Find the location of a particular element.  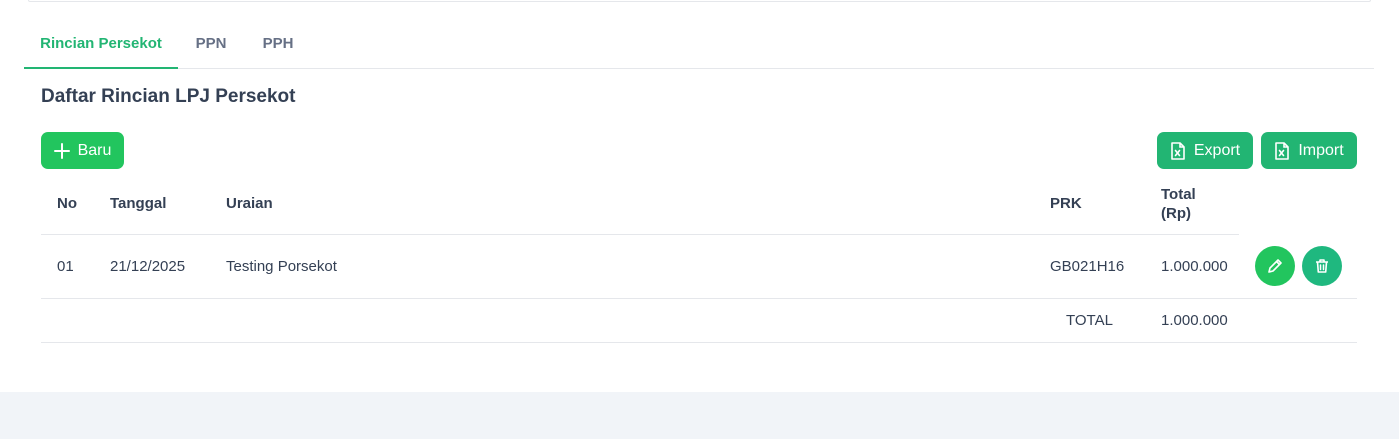

tab-ppn: PPN is located at coordinates (211, 45).